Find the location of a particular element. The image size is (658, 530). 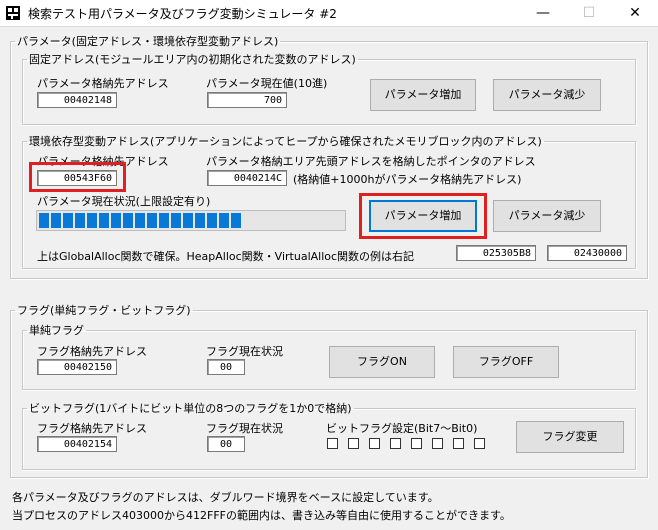

fixed-value-label: パラメータ現在値(10進) is located at coordinates (267, 83).